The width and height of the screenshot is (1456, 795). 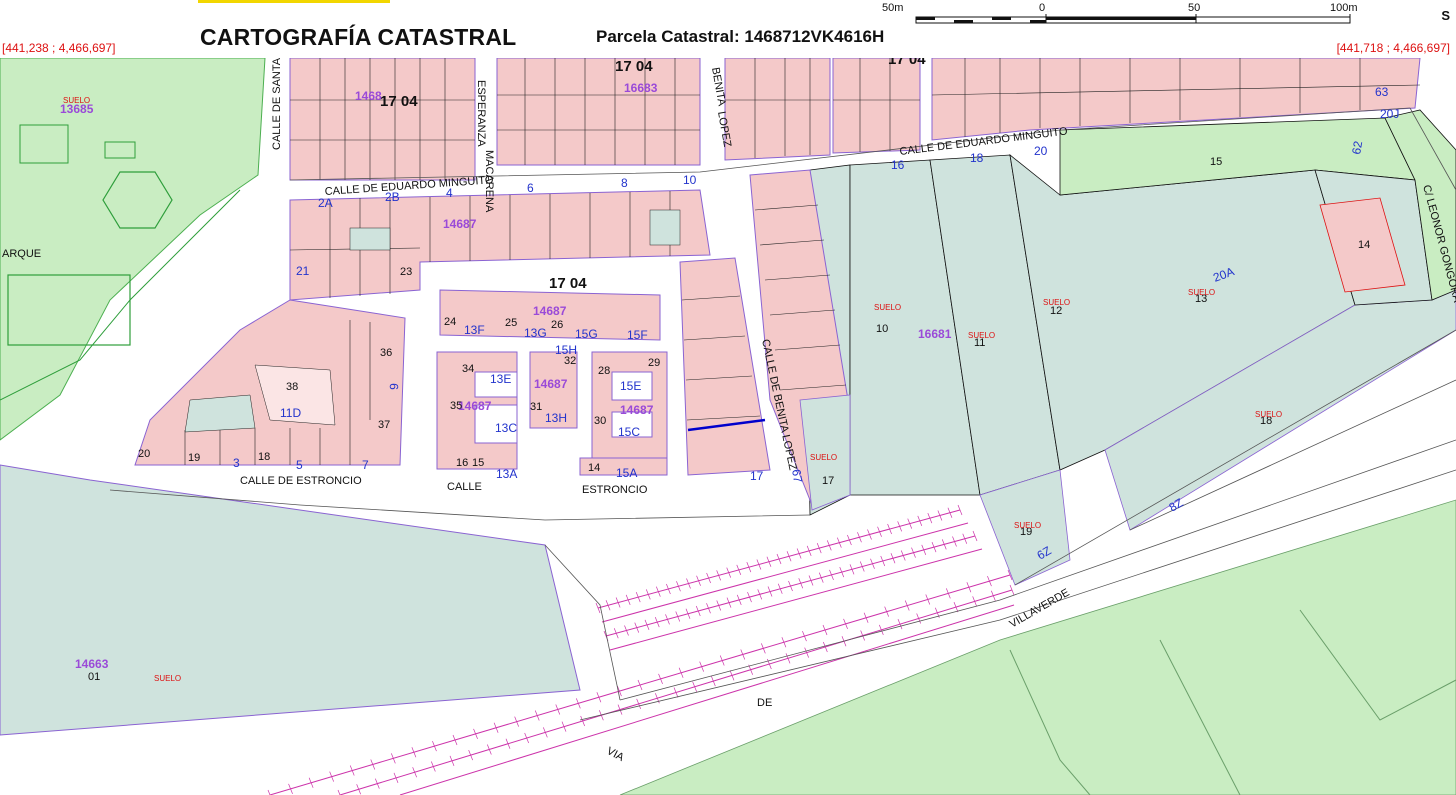 What do you see at coordinates (598, 112) in the screenshot?
I see `block-top-center` at bounding box center [598, 112].